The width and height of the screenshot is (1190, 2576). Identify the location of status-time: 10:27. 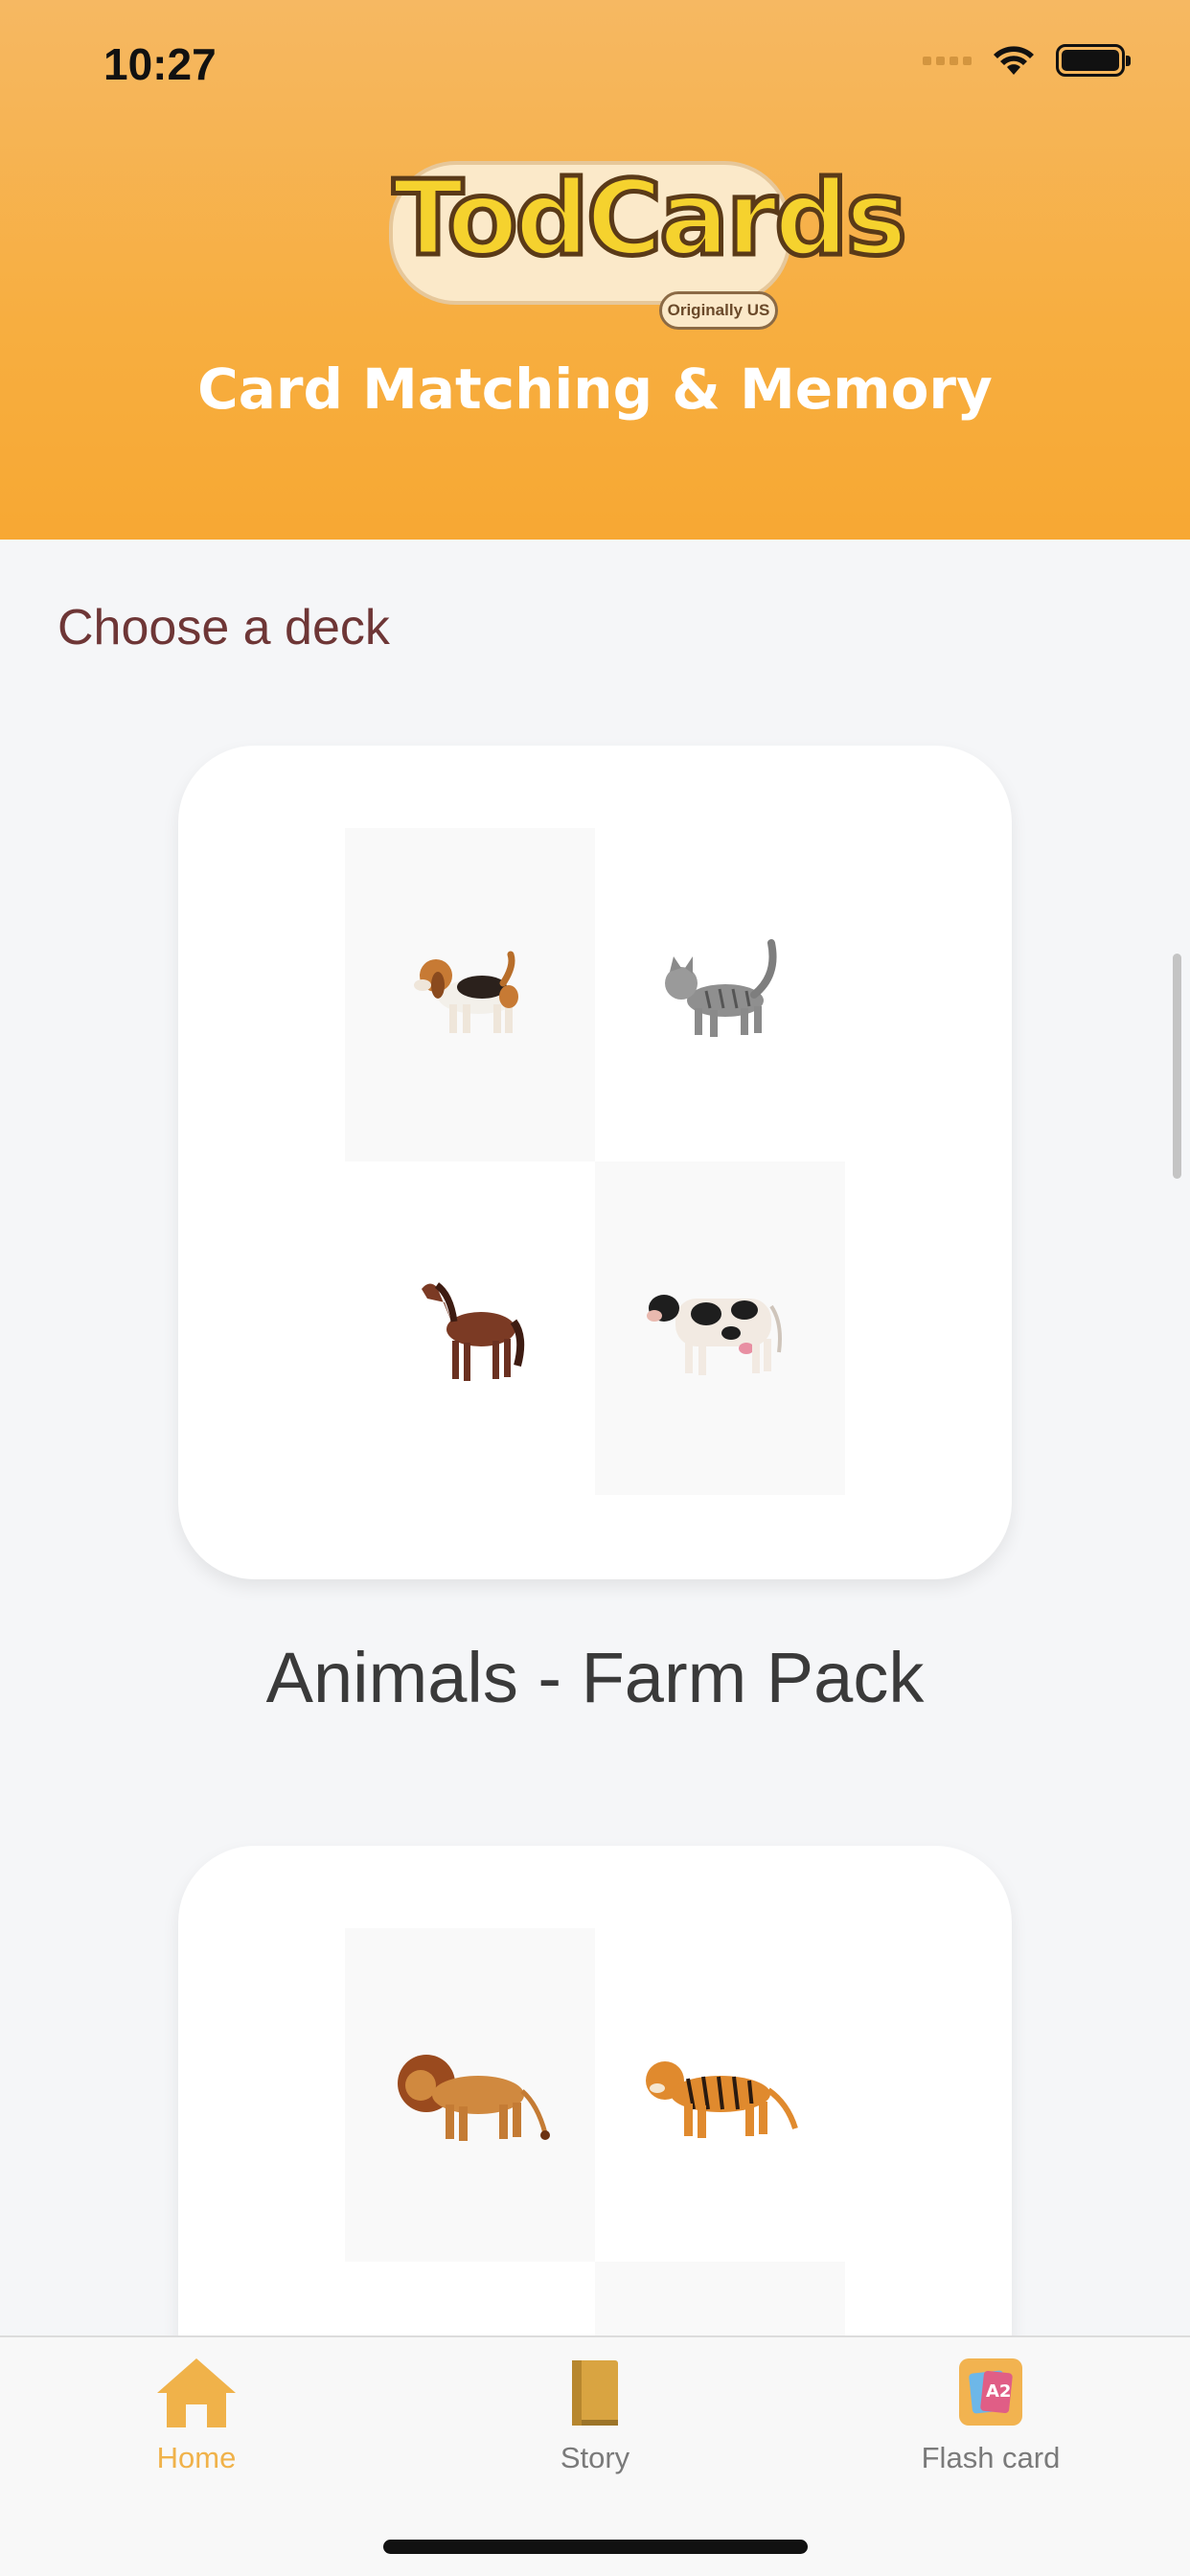
(160, 64).